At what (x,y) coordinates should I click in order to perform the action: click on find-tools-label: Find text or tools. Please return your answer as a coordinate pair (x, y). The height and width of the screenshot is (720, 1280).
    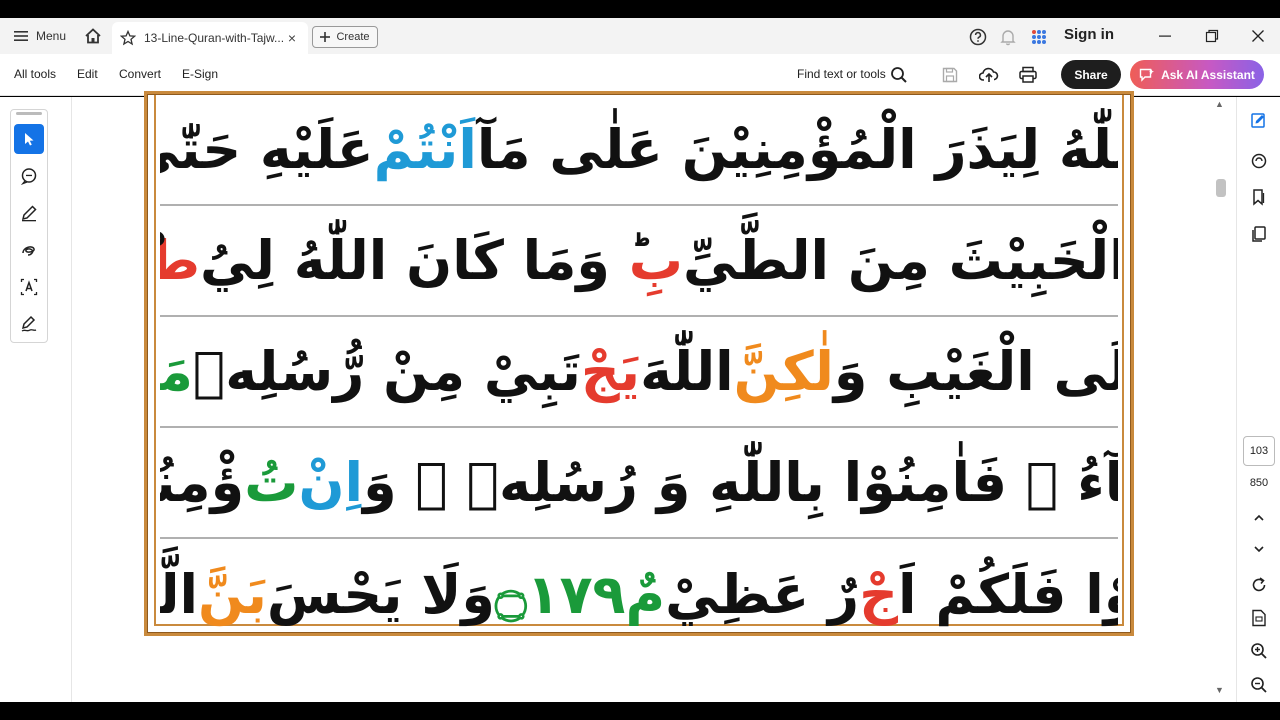
    Looking at the image, I should click on (841, 74).